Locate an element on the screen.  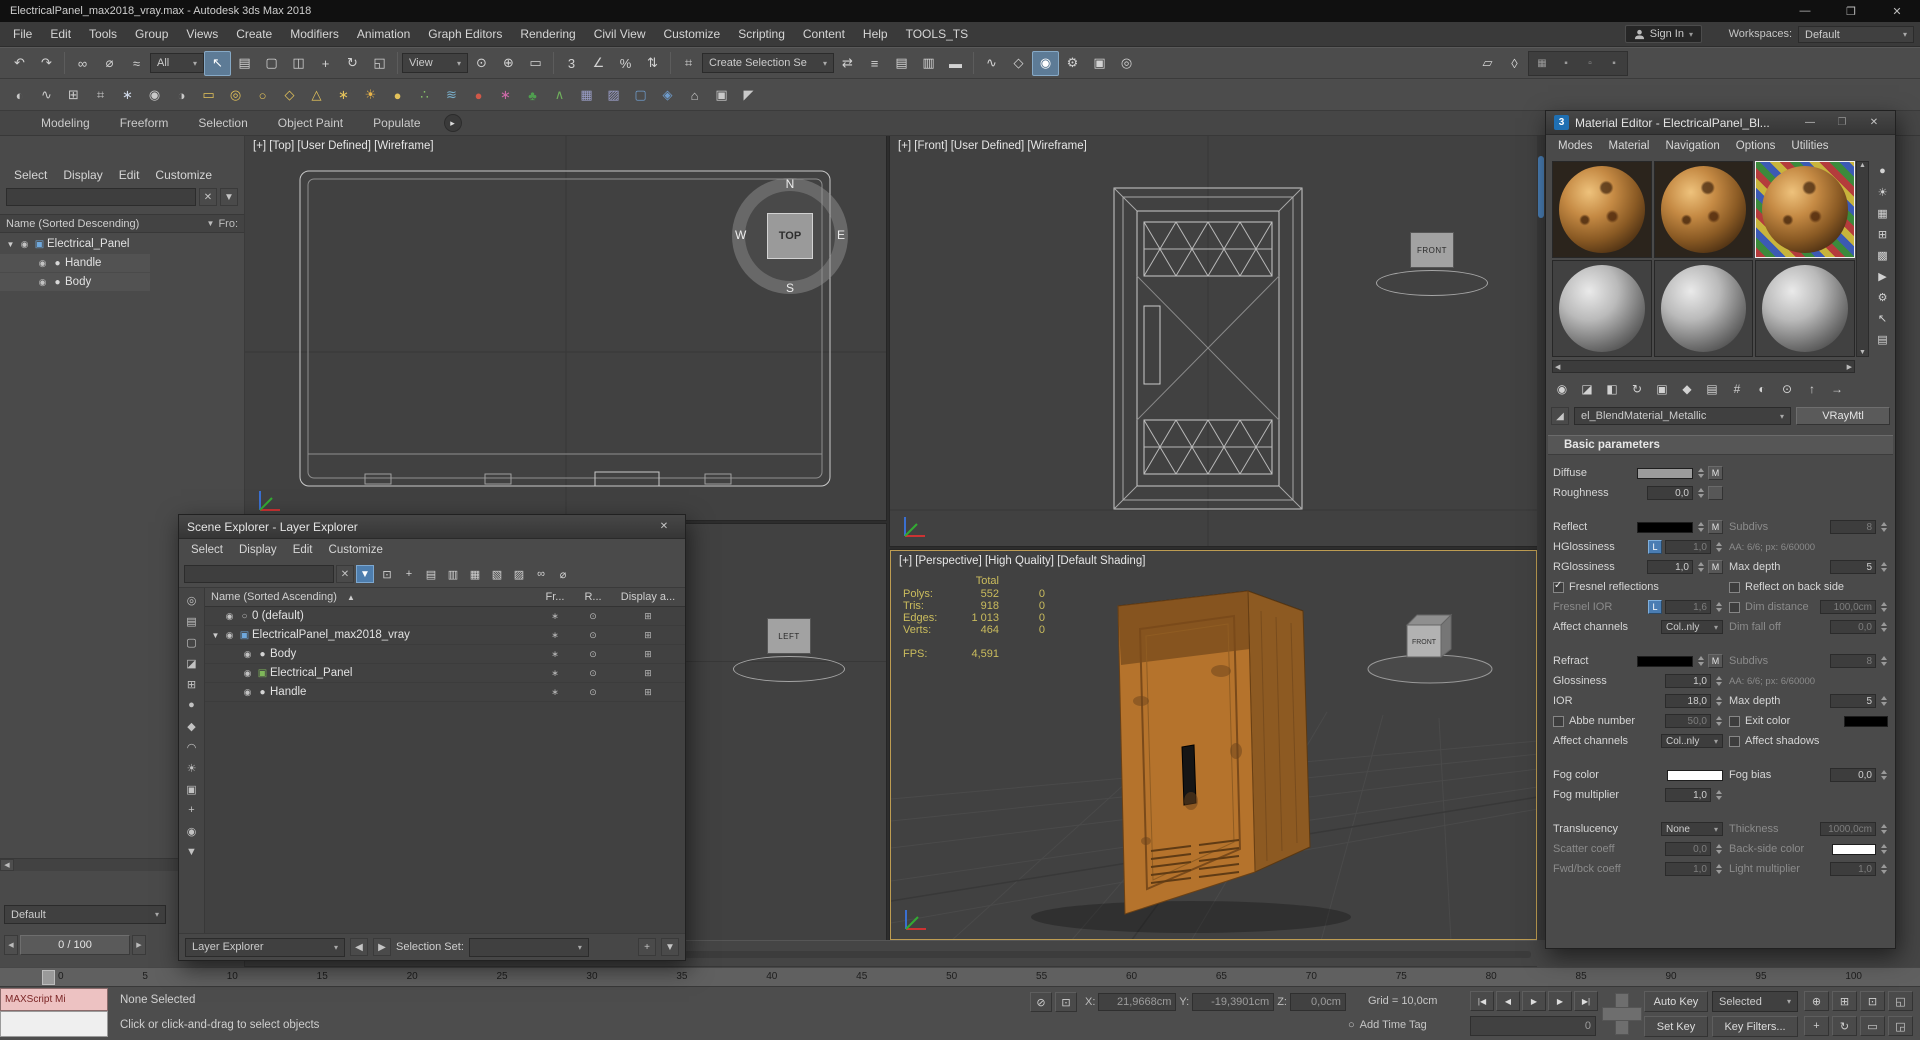
add-time-tag: ○ Add Time Tag is located at coordinates (1387, 1025).